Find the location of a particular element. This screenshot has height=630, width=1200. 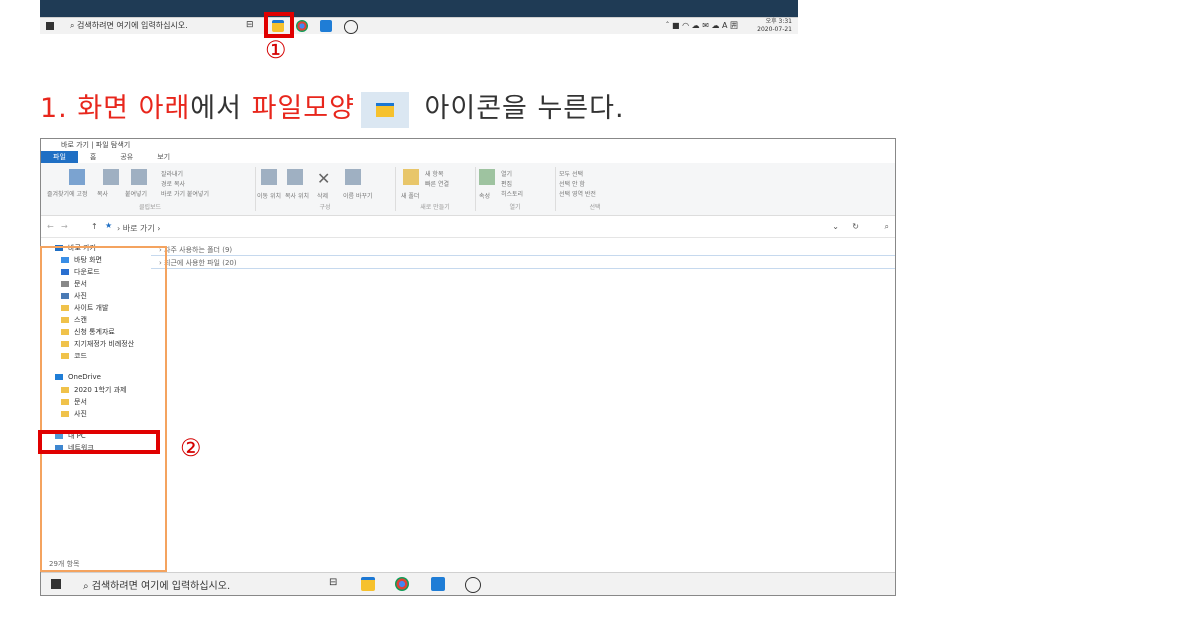

properties-icon is located at coordinates (487, 177).